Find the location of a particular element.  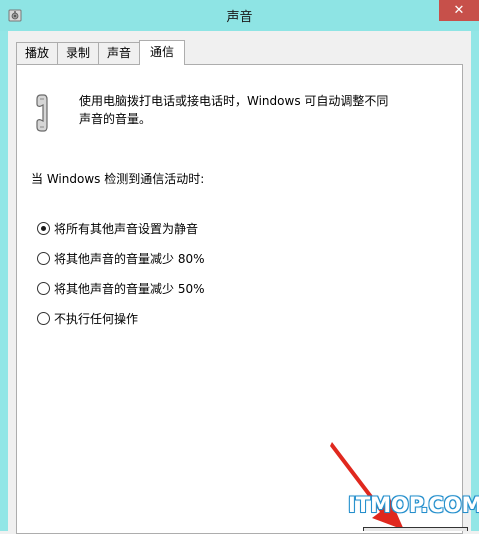

tab-communications: 通信 is located at coordinates (162, 52).